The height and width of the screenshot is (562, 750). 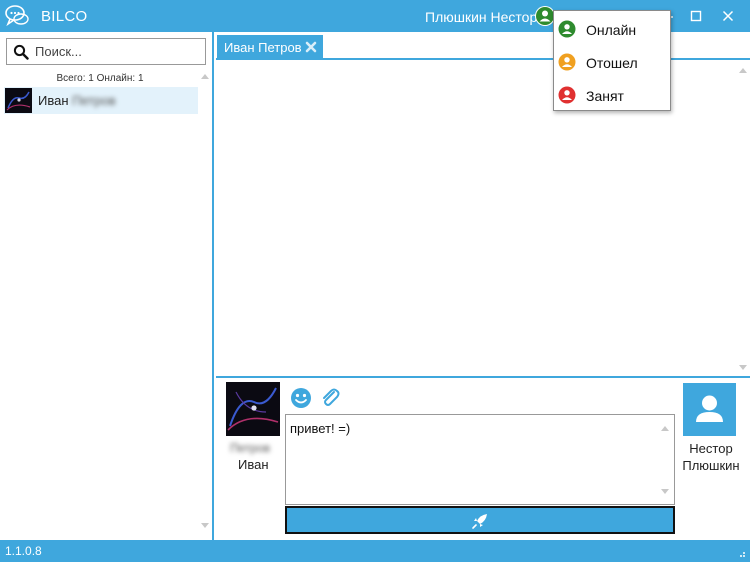 What do you see at coordinates (375, 551) in the screenshot?
I see `status-bar: 1.1.0.8` at bounding box center [375, 551].